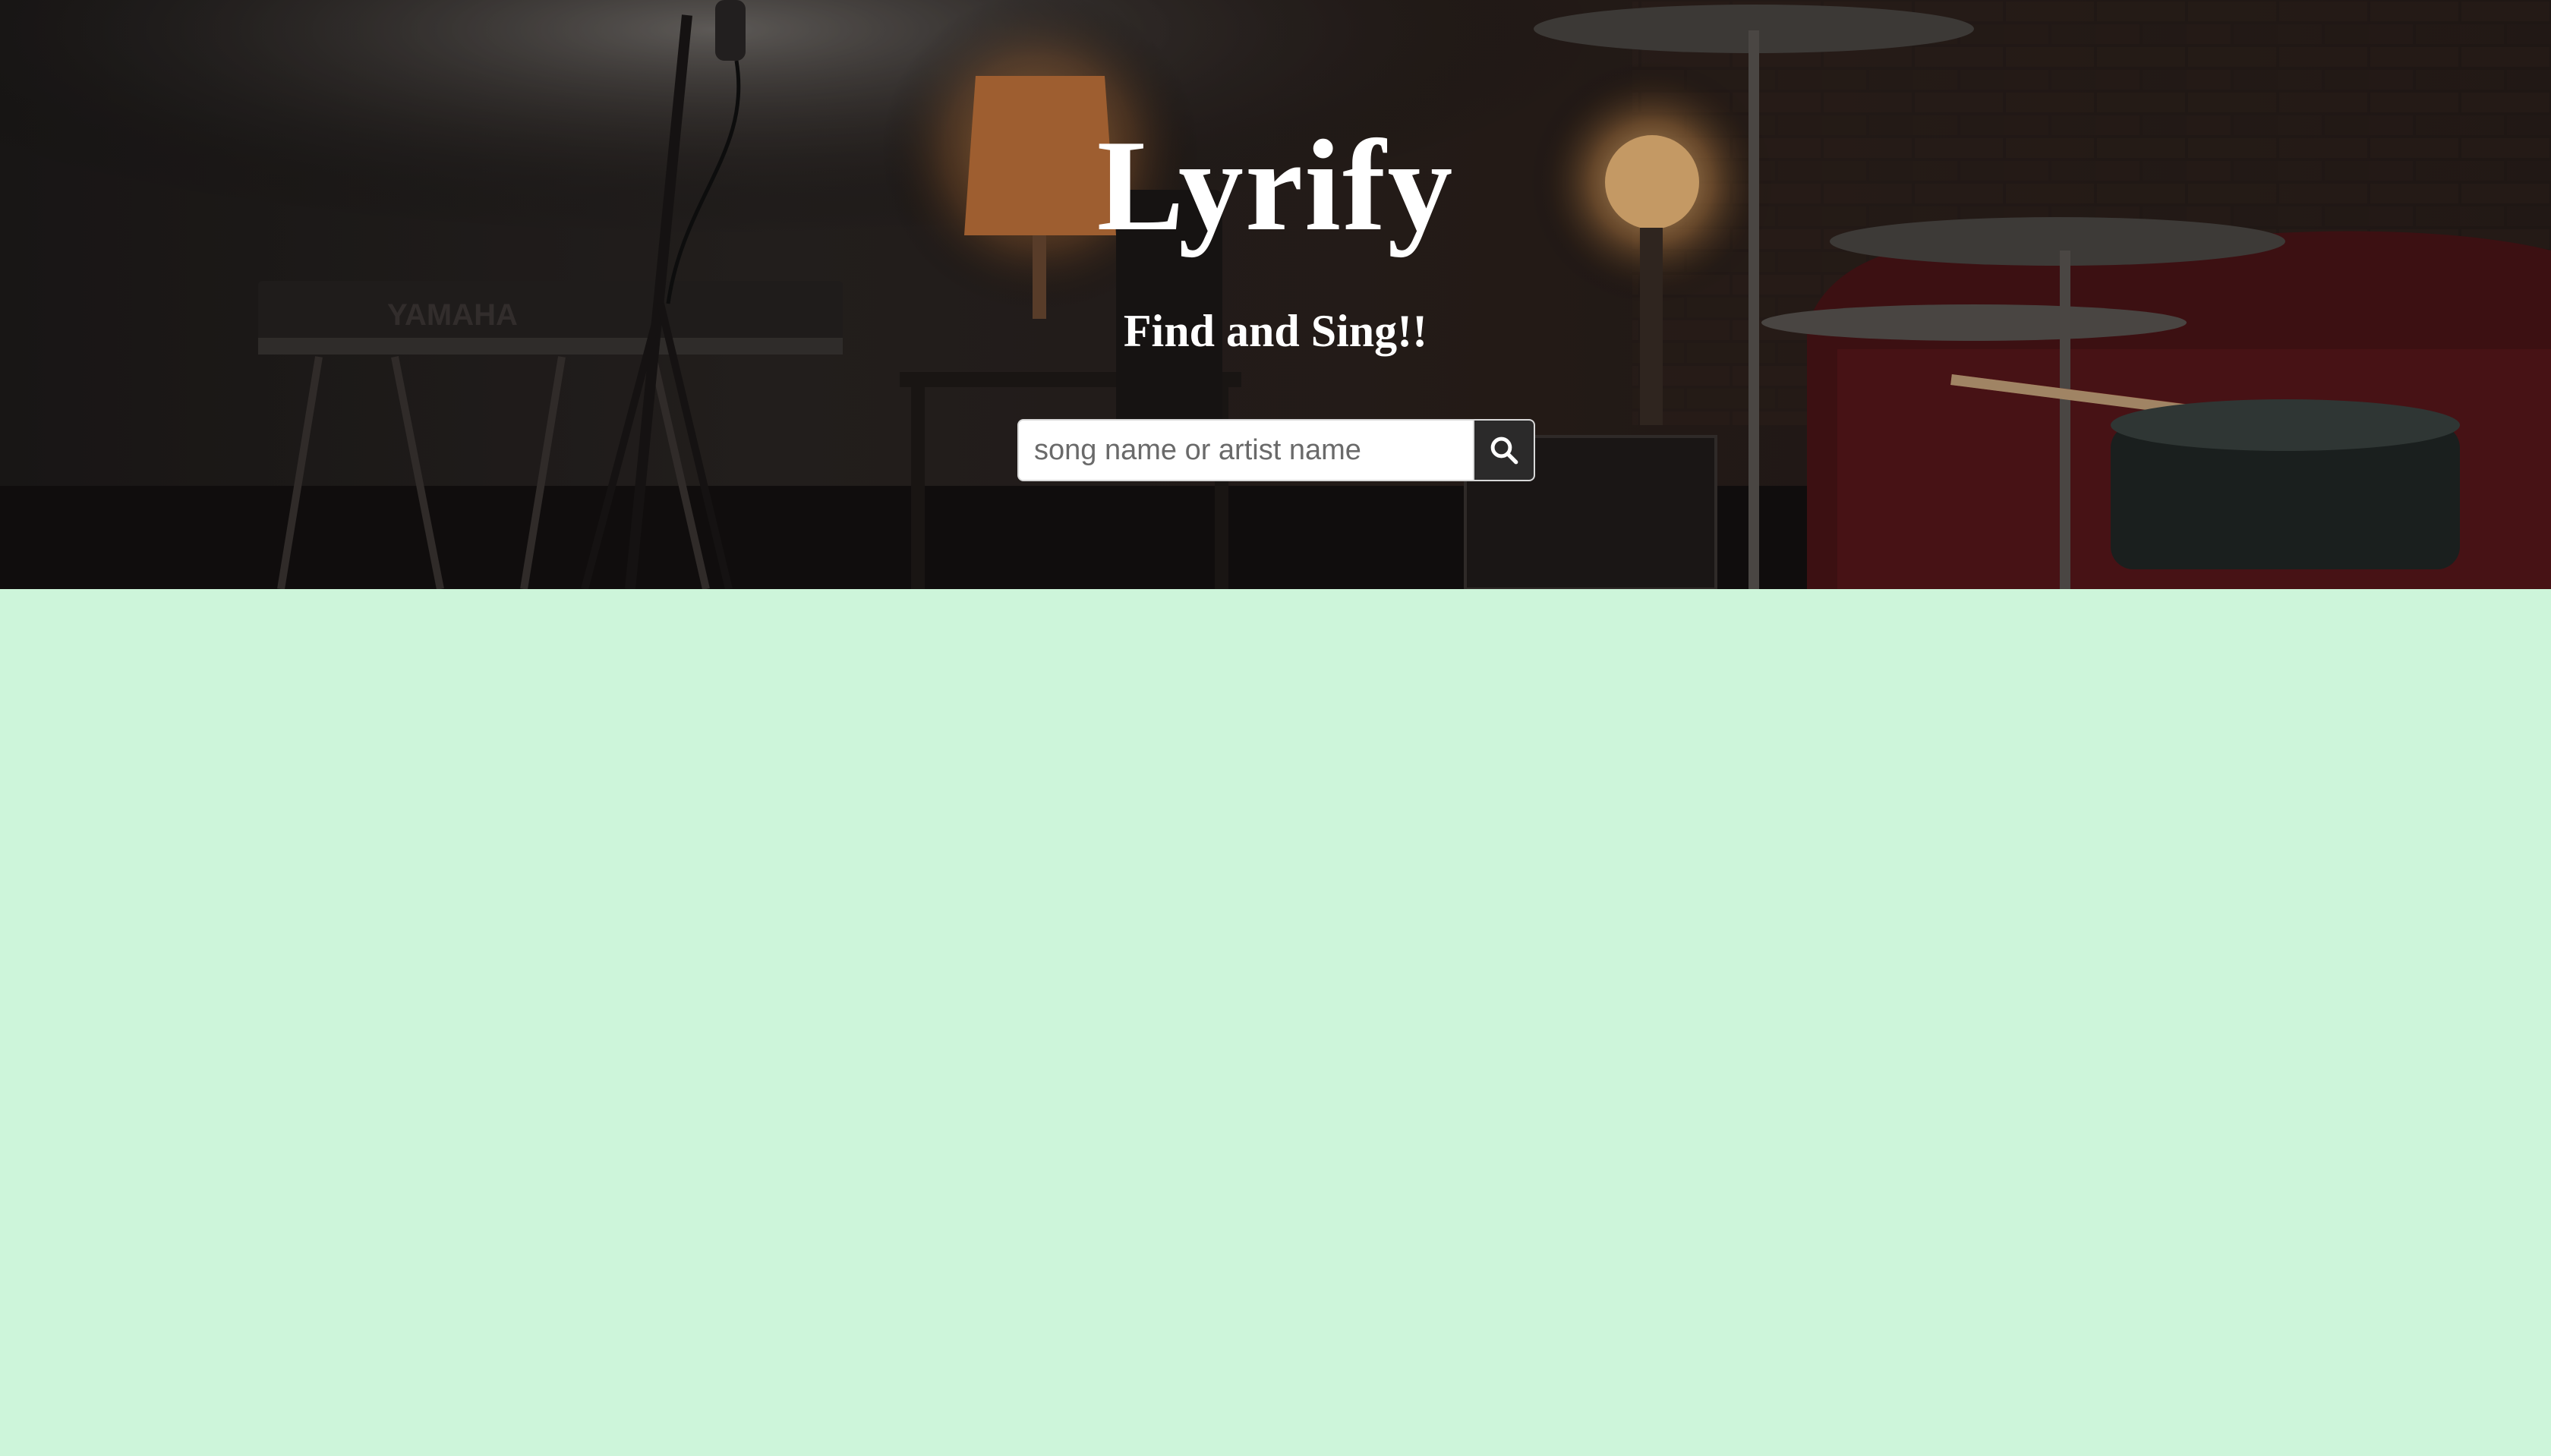 The width and height of the screenshot is (2551, 1456). I want to click on search-button, so click(1503, 450).